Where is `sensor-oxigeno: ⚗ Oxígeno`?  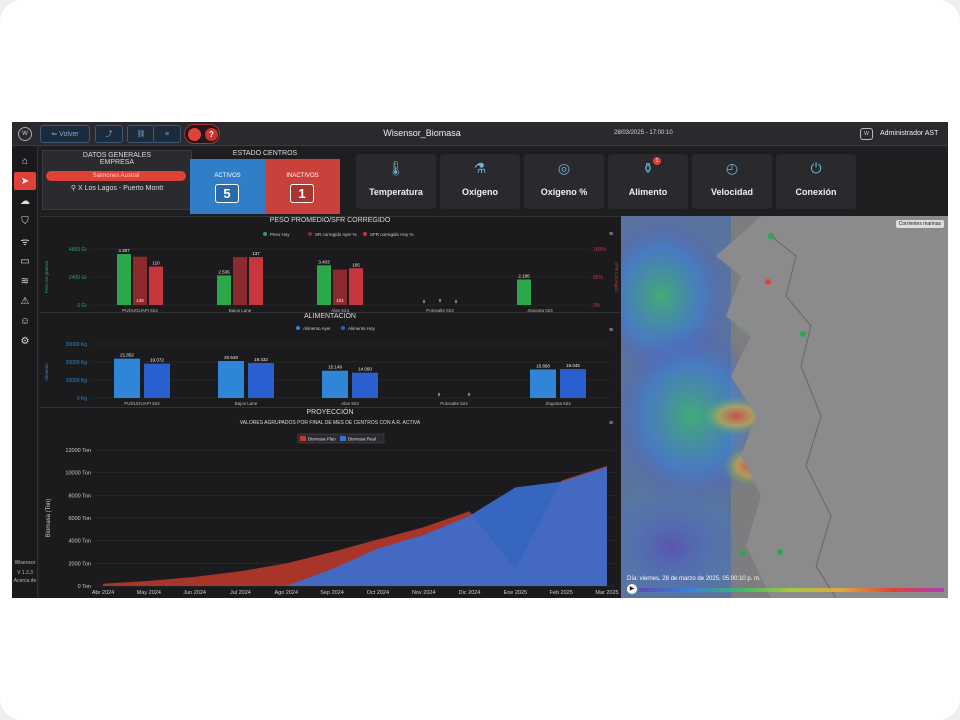
sensor-oxigeno: ⚗ Oxígeno is located at coordinates (480, 181).